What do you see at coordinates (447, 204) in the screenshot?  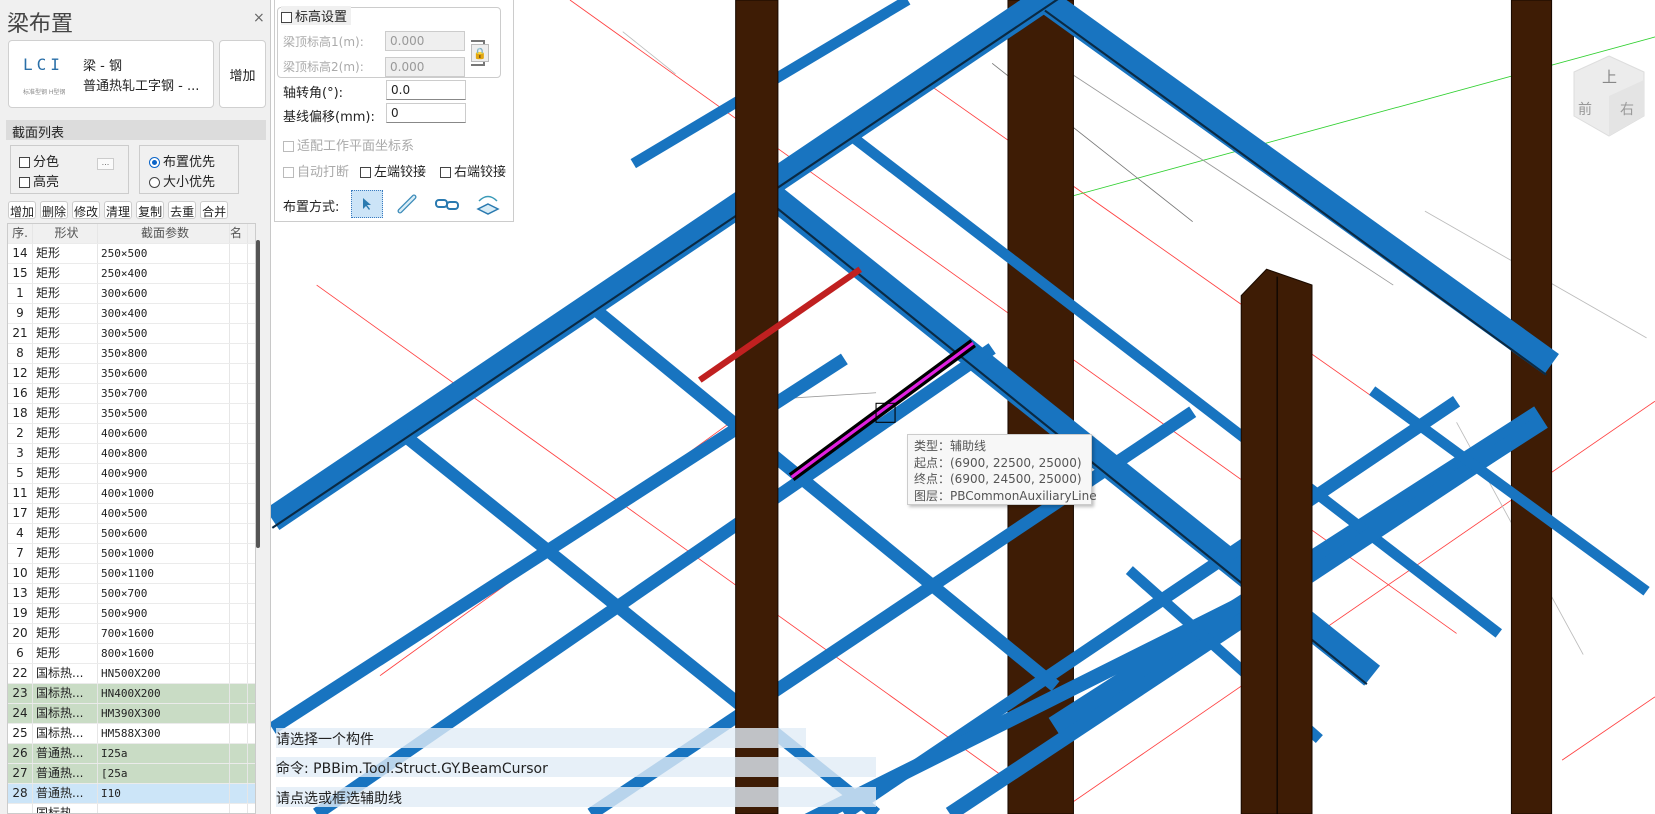 I see `chain-mode-icon` at bounding box center [447, 204].